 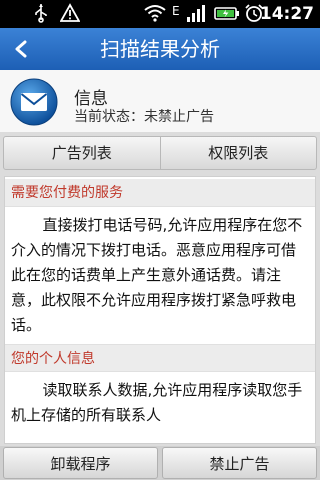 I want to click on title-bar: 扫描结果分析, so click(x=160, y=49).